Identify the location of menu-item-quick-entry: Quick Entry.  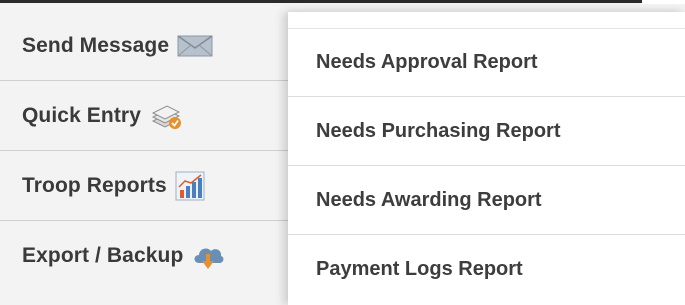
(150, 116).